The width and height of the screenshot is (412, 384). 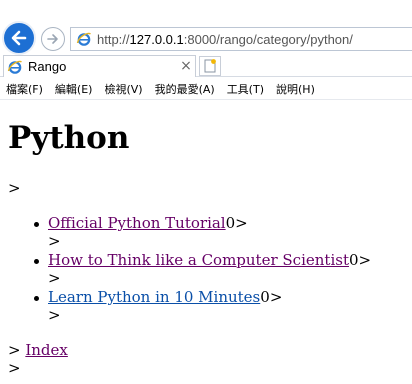 I want to click on new-tab-button, so click(x=210, y=66).